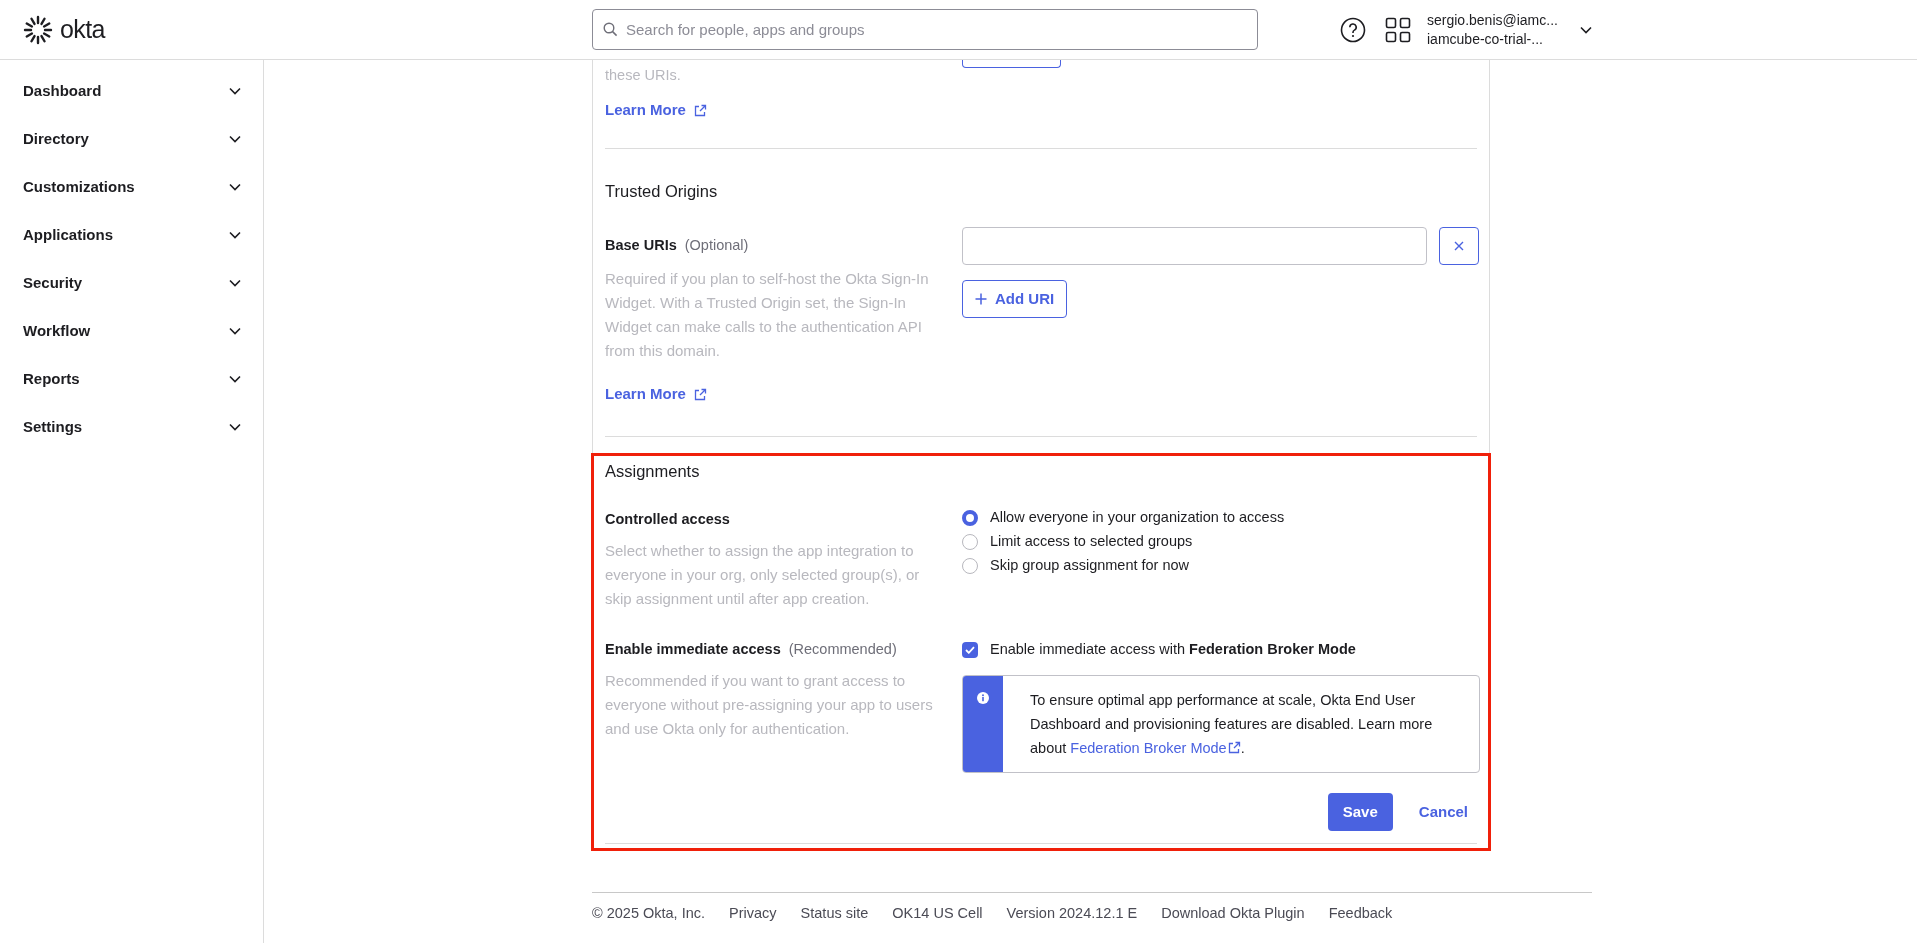 The width and height of the screenshot is (1917, 943). I want to click on radio-option: Skip group assignment for now, so click(1219, 566).